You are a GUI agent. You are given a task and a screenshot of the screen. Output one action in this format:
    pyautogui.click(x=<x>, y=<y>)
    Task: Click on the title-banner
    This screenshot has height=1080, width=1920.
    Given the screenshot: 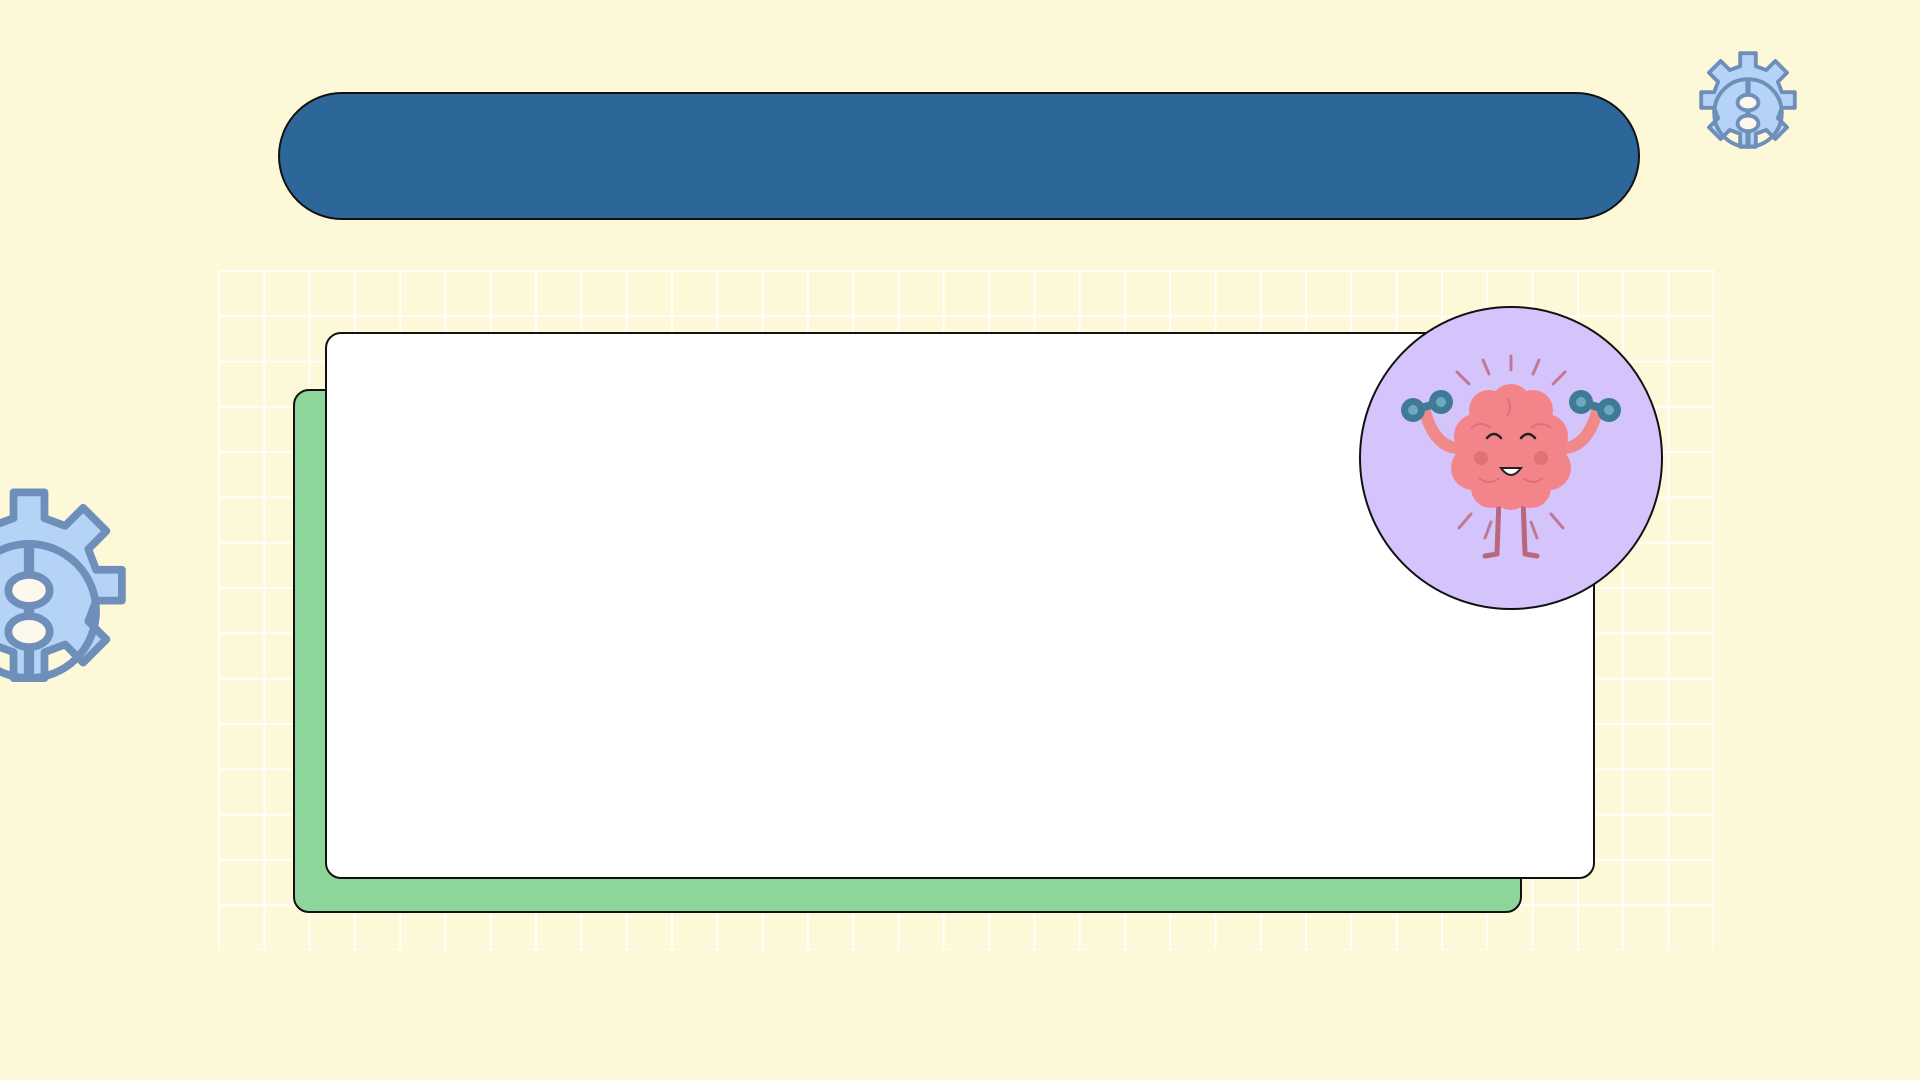 What is the action you would take?
    pyautogui.click(x=959, y=156)
    